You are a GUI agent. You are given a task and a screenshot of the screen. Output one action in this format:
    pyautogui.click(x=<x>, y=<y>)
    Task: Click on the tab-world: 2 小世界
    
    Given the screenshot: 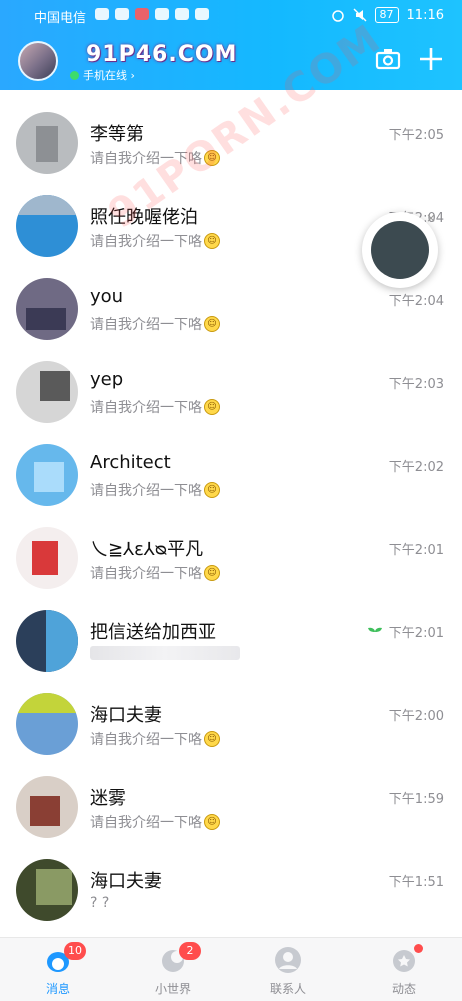 What is the action you would take?
    pyautogui.click(x=173, y=969)
    